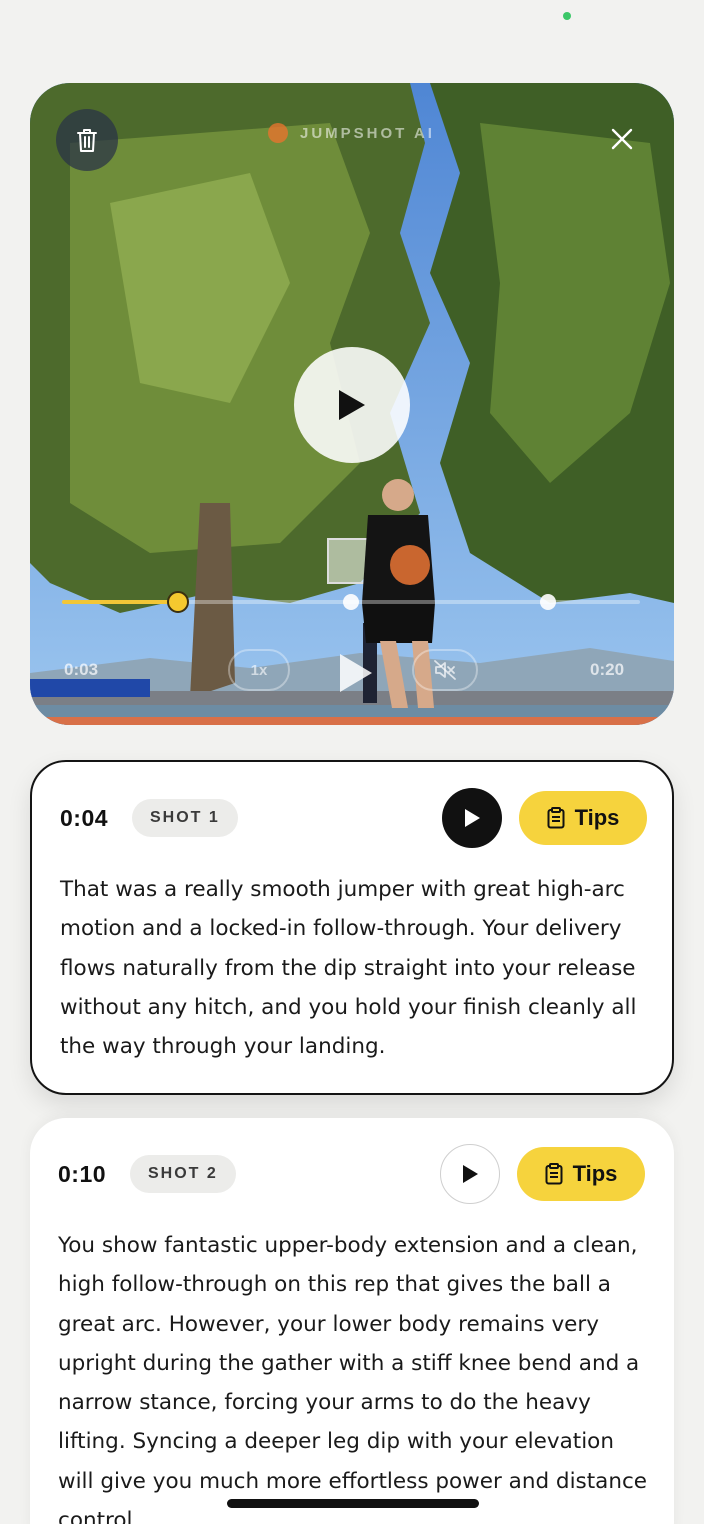 The height and width of the screenshot is (1524, 704). Describe the element at coordinates (367, 133) in the screenshot. I see `brand-name: JUMPSHOT AI` at that location.